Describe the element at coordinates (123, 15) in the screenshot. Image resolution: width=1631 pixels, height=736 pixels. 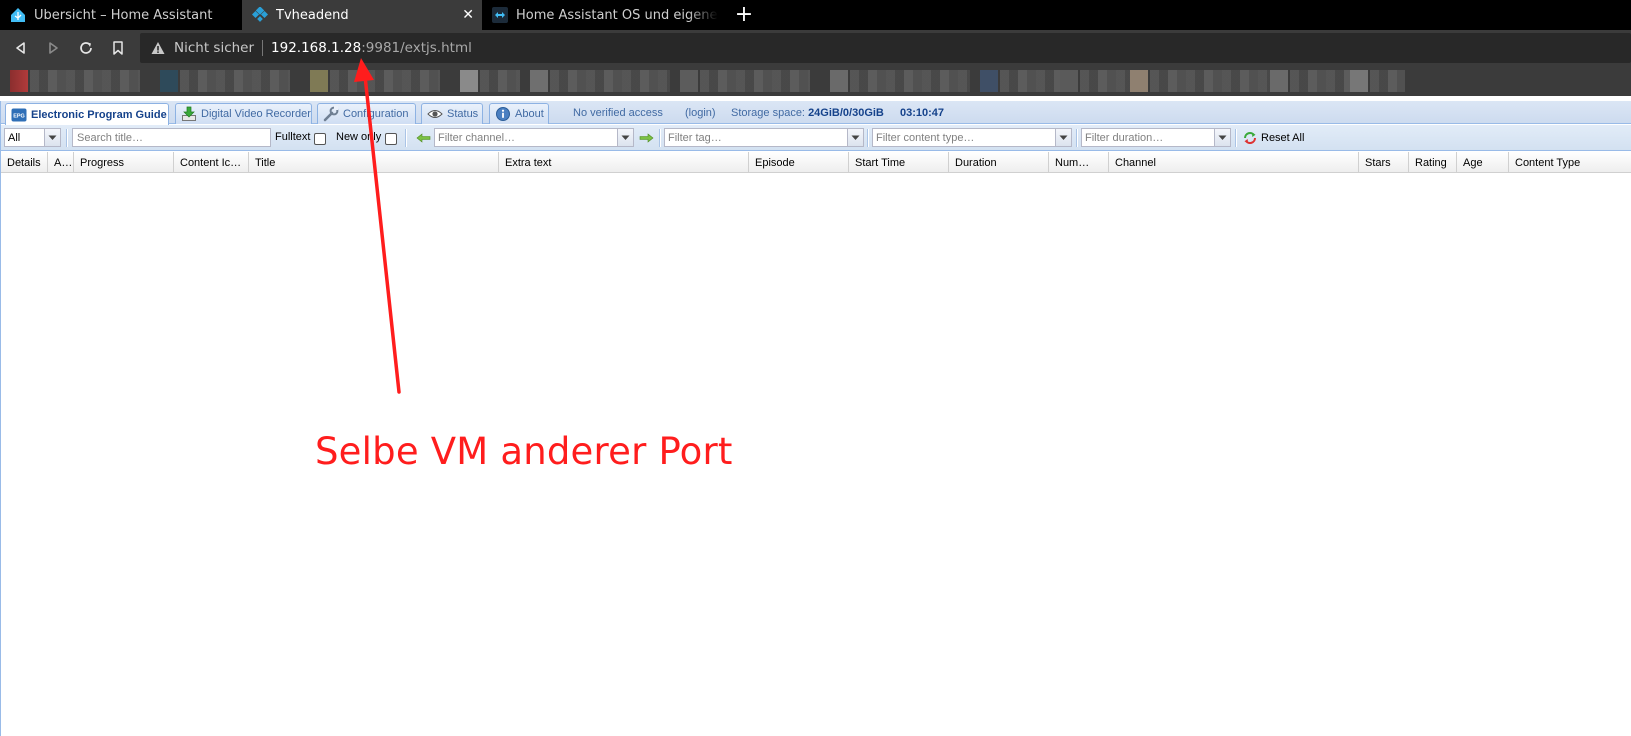
I see `tab-title: Übersicht – Home Assistant` at that location.